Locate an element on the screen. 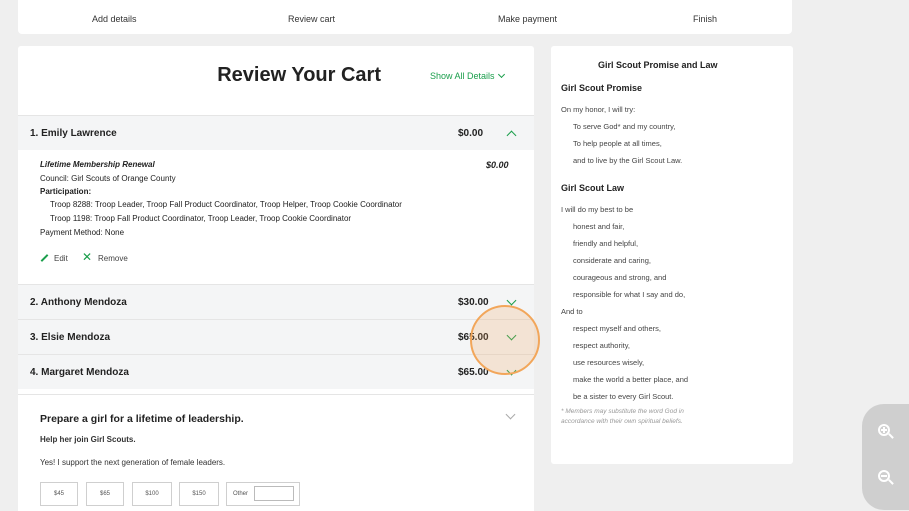  member-row-margaret: 4. Margaret Mendoza $65.00 is located at coordinates (276, 371).